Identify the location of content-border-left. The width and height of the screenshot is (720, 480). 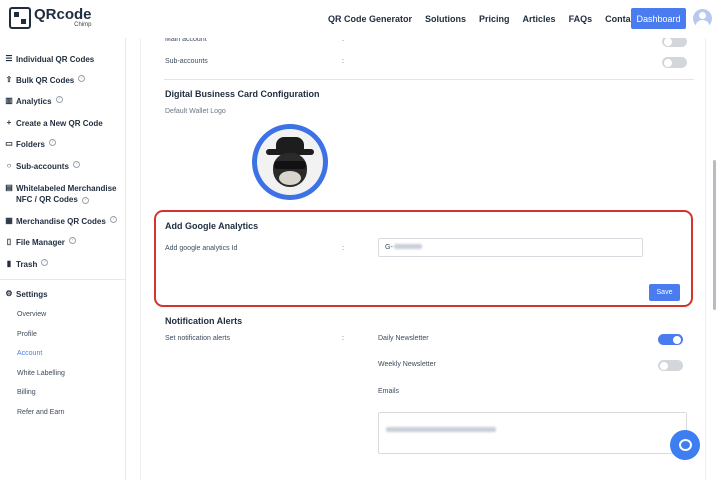
(140, 259).